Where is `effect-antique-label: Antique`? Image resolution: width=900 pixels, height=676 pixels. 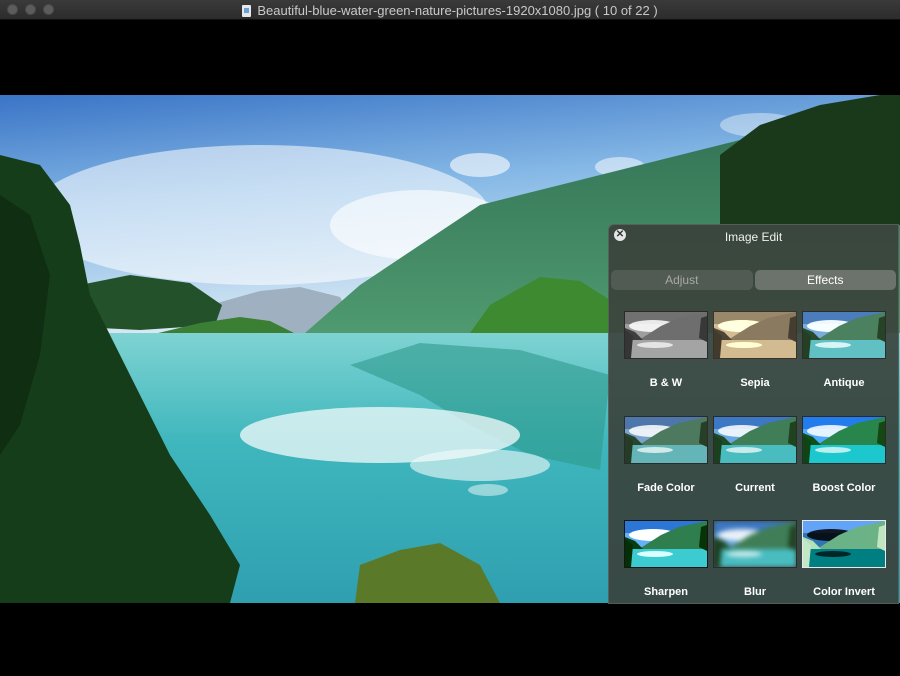 effect-antique-label: Antique is located at coordinates (844, 383).